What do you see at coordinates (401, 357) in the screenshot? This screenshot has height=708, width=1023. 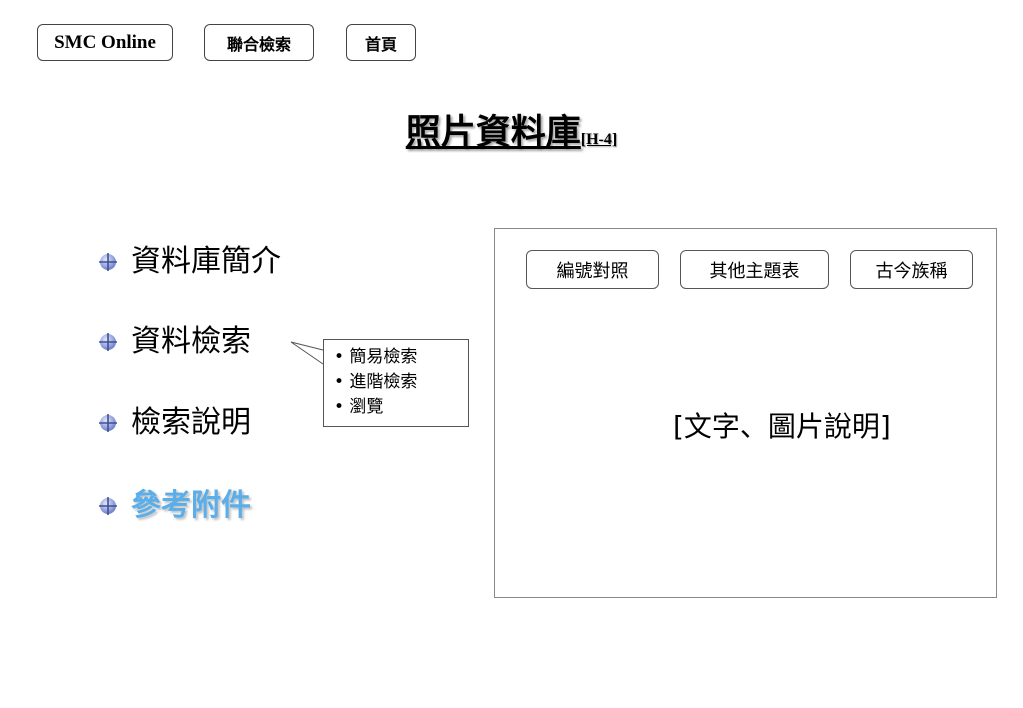 I see `simple-search-option: • 簡易檢索` at bounding box center [401, 357].